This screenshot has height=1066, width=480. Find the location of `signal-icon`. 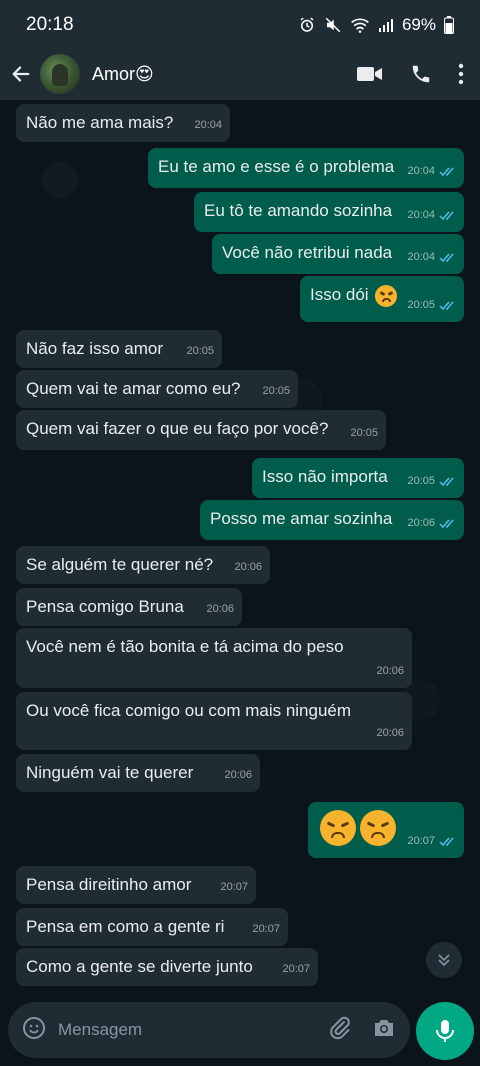

signal-icon is located at coordinates (386, 25).